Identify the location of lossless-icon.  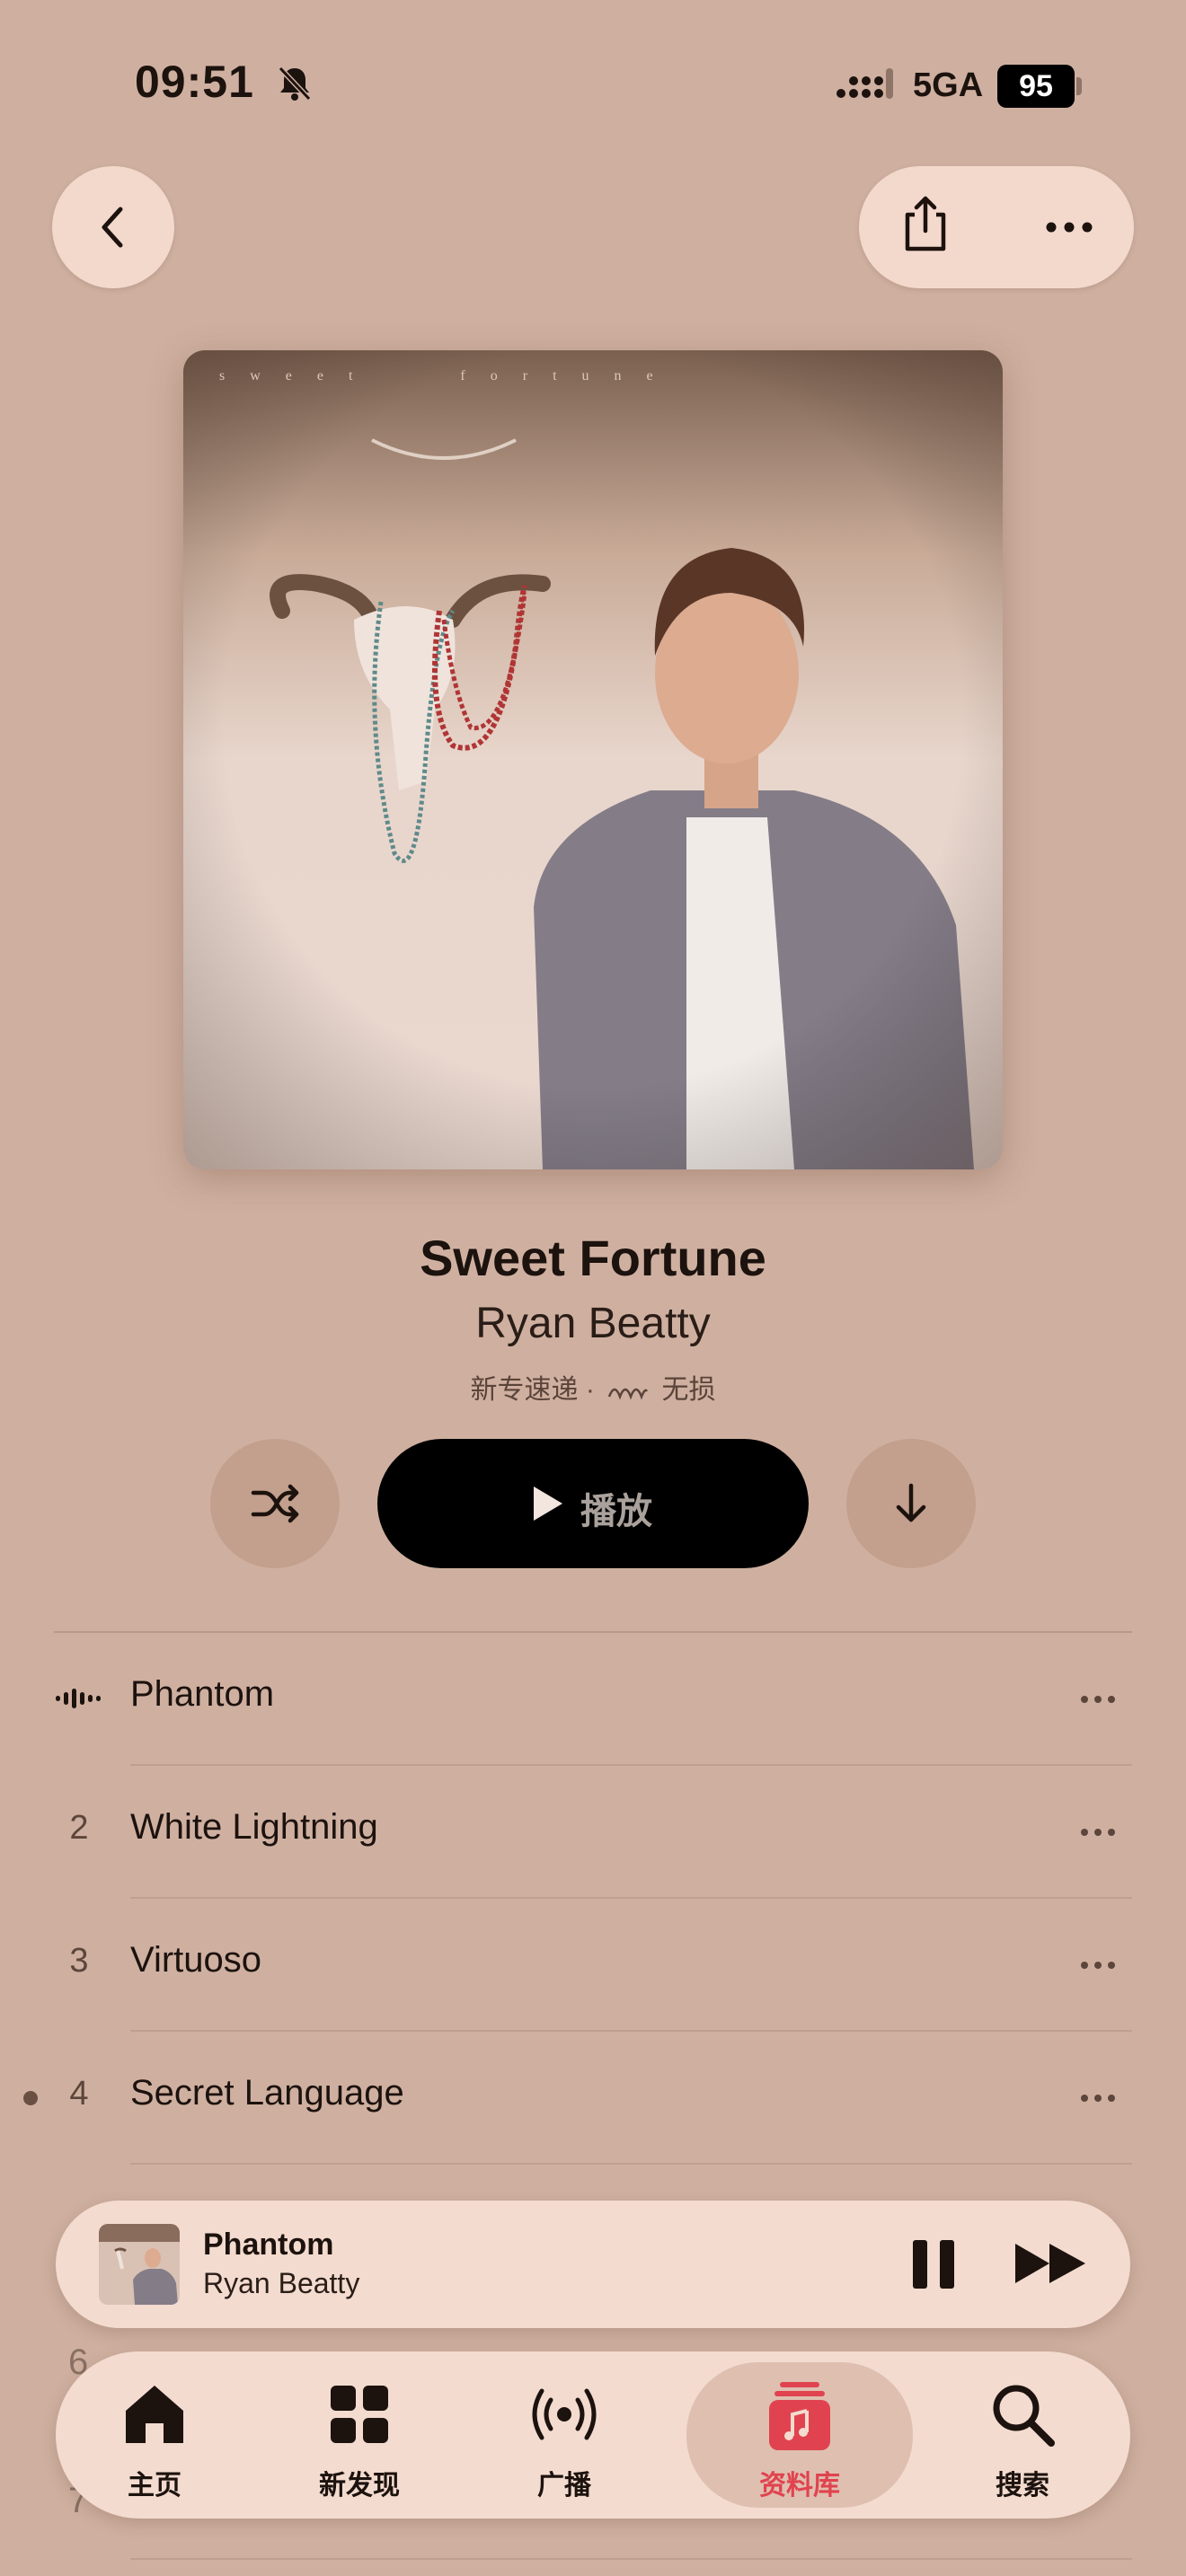
(628, 1394).